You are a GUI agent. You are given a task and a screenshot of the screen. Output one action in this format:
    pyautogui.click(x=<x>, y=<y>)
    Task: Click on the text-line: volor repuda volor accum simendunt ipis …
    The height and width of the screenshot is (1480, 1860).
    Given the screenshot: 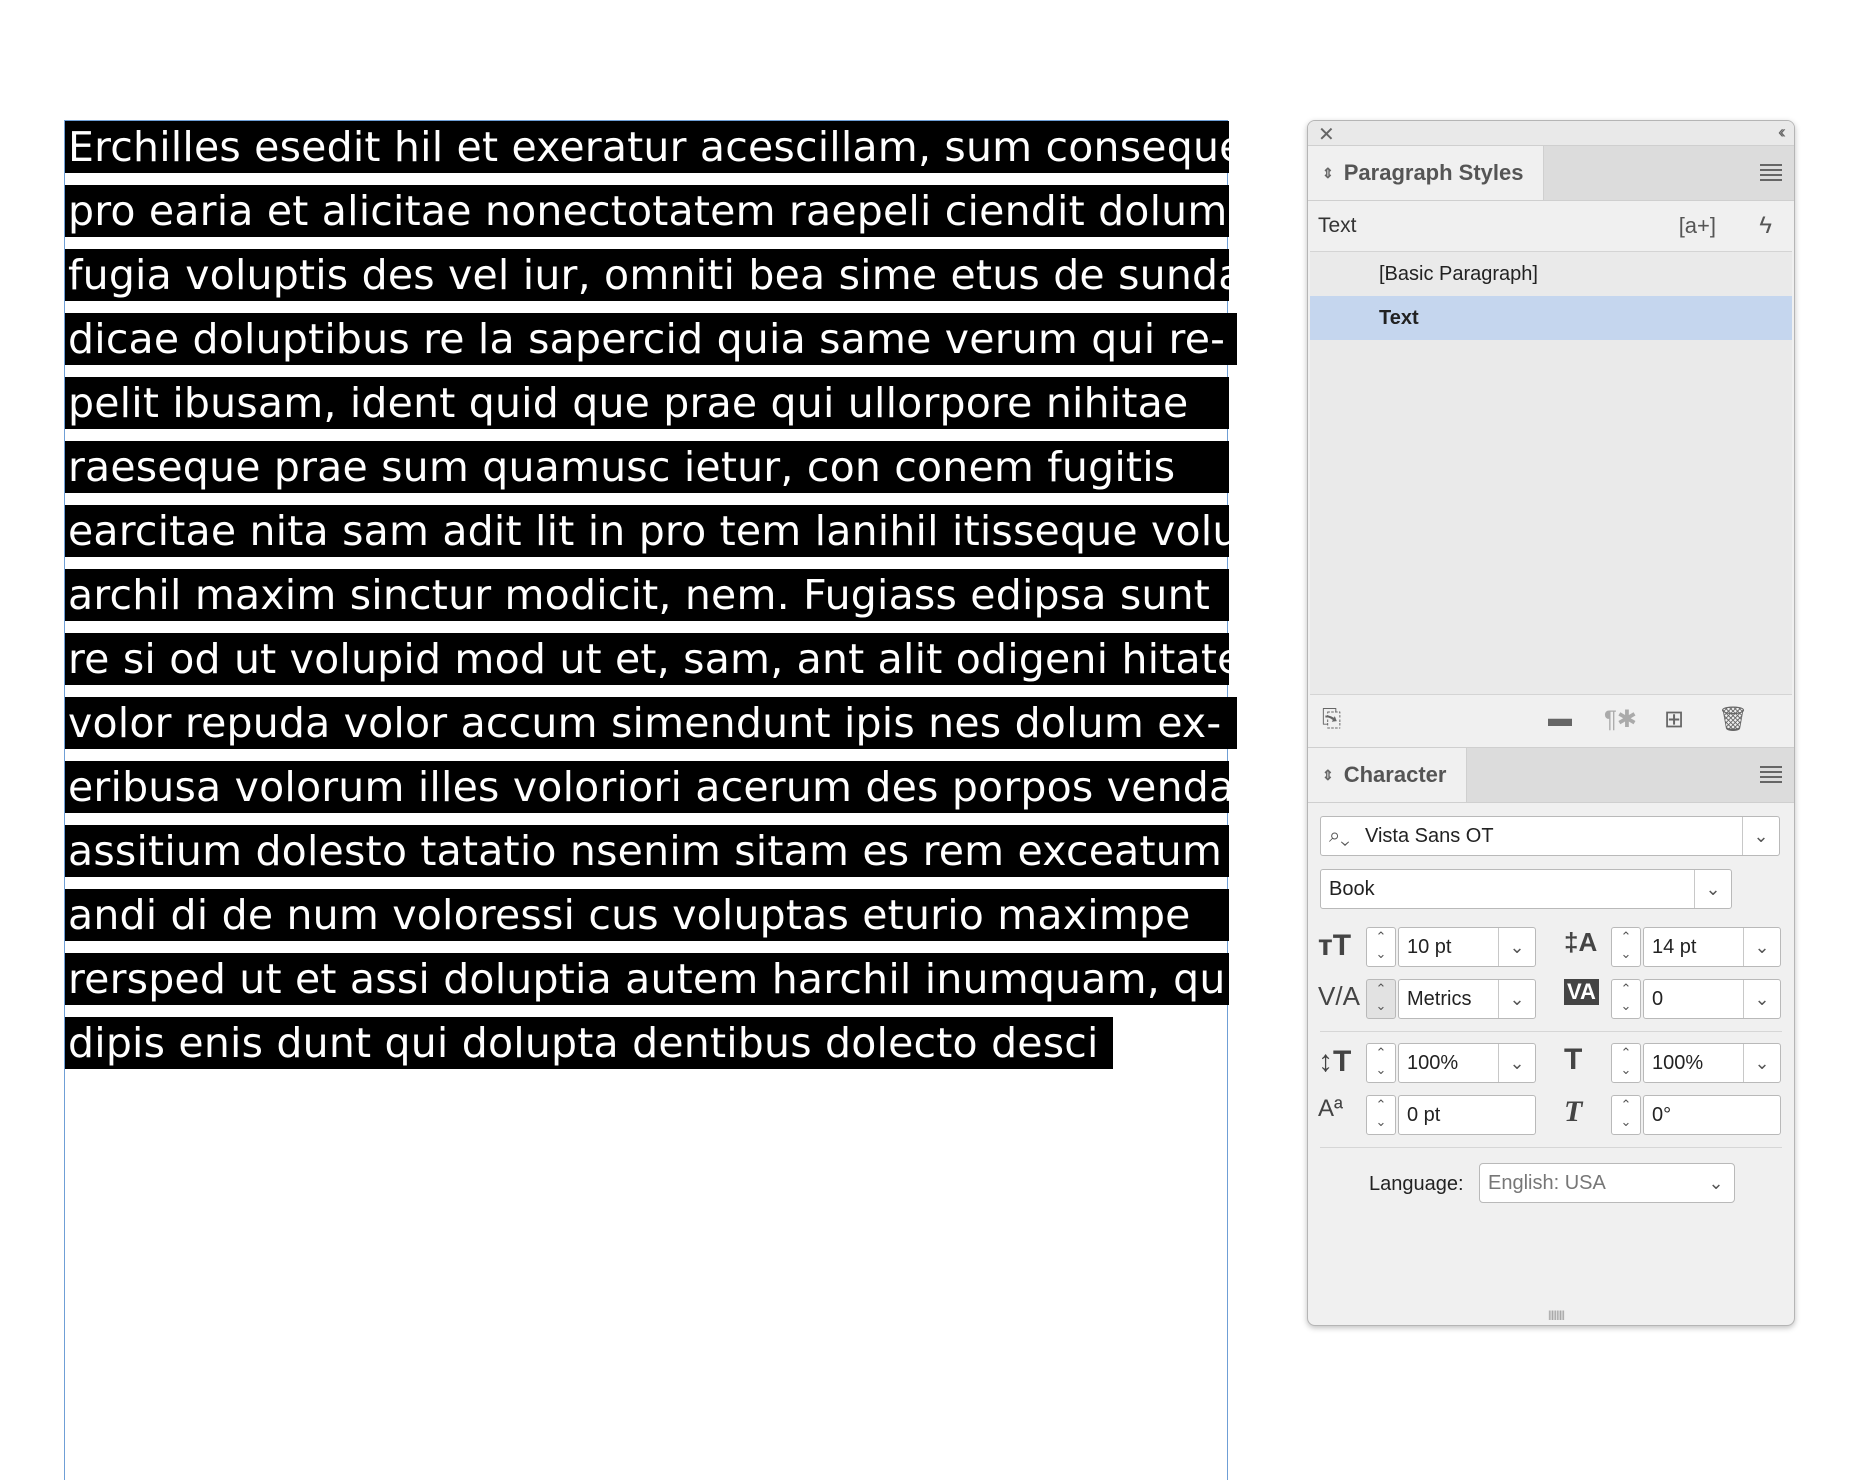 What is the action you would take?
    pyautogui.click(x=651, y=723)
    